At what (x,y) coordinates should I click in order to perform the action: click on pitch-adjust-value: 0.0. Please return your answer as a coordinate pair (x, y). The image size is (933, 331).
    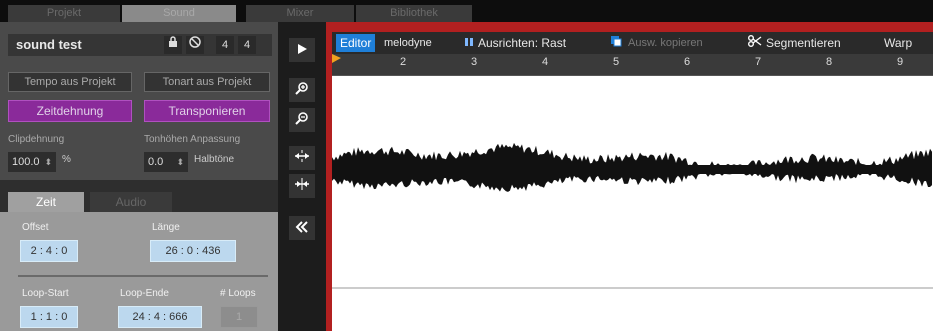
    Looking at the image, I should click on (156, 162).